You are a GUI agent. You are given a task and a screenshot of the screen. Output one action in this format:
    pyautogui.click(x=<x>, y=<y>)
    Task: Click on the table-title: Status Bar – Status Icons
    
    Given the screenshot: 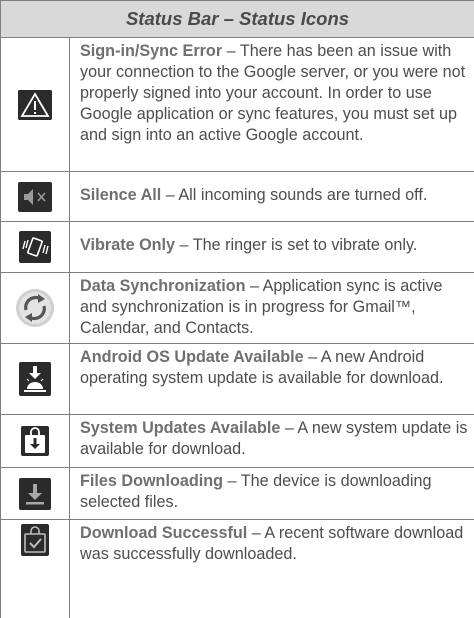 What is the action you would take?
    pyautogui.click(x=237, y=18)
    